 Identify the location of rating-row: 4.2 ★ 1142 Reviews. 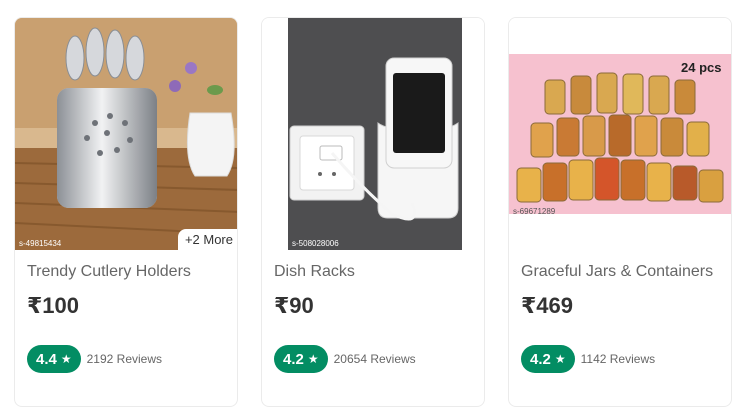
(588, 359).